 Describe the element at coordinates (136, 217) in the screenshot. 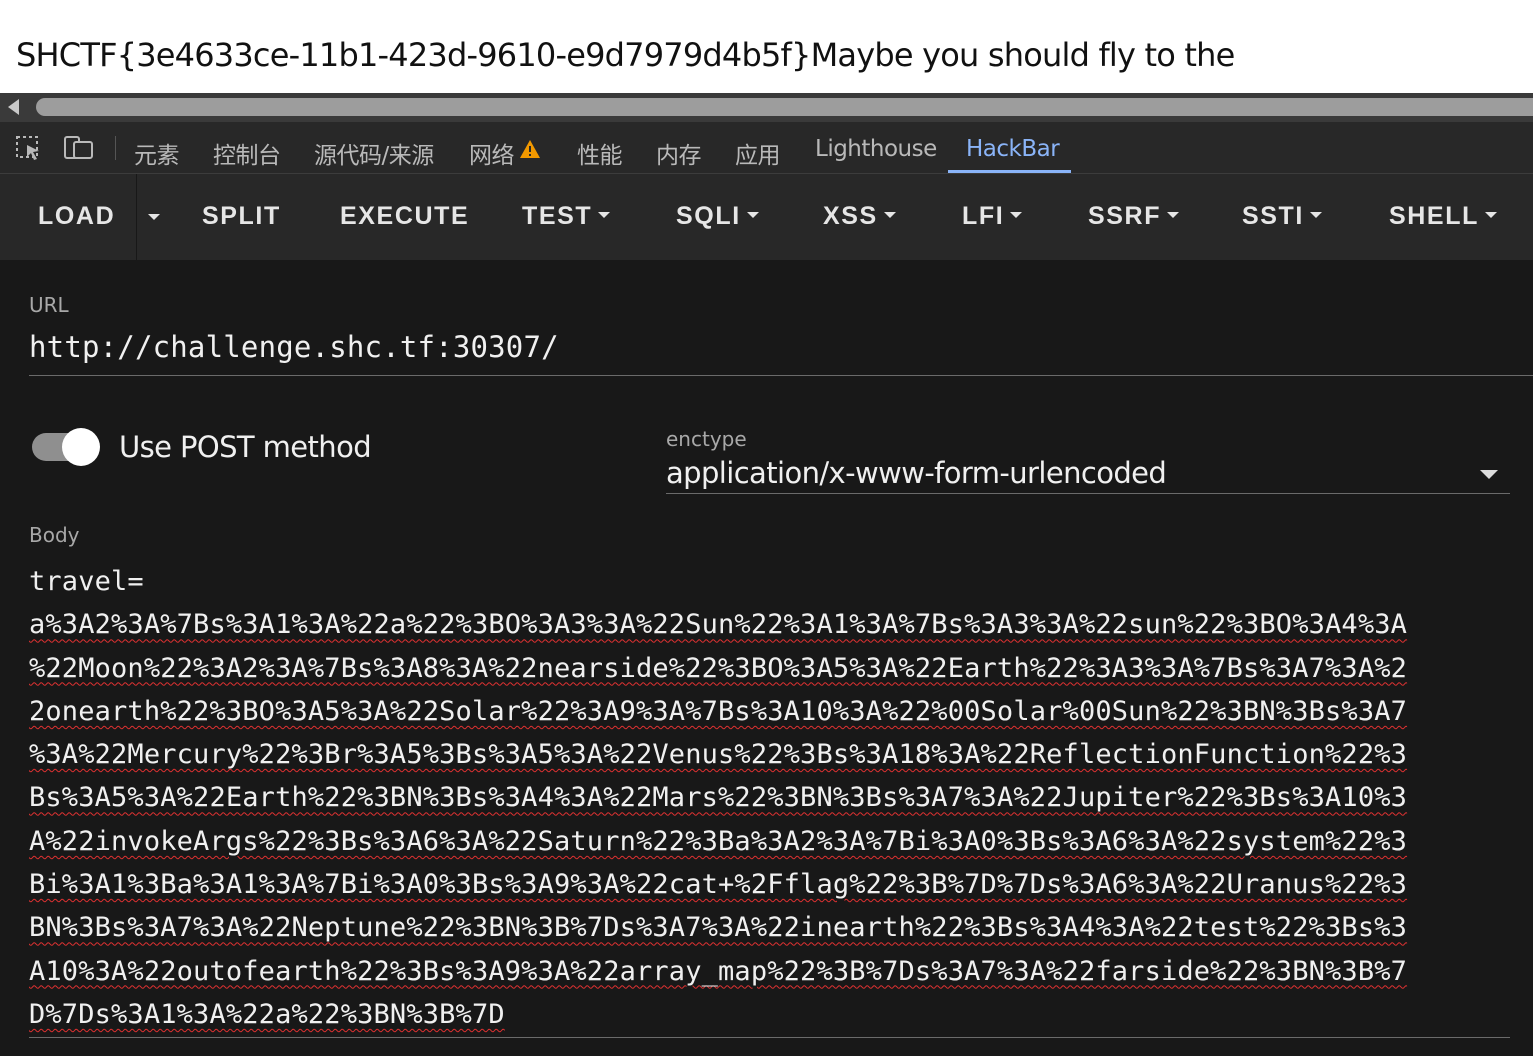

I see `load-split-divider` at that location.